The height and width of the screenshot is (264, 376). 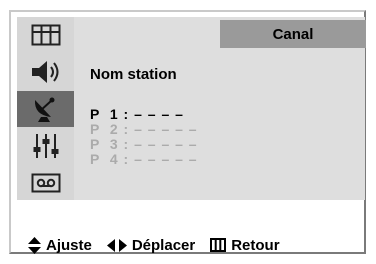 I want to click on left-right-arrows-icon, so click(x=119, y=245).